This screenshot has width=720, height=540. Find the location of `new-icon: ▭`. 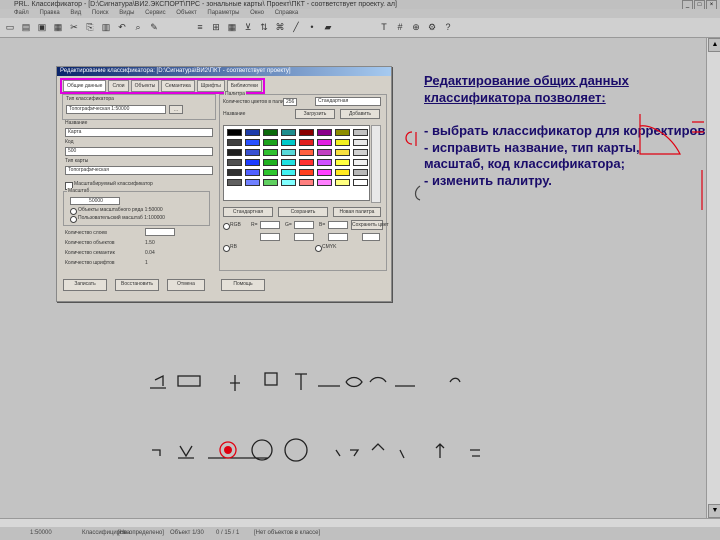

new-icon: ▭ is located at coordinates (10, 27).